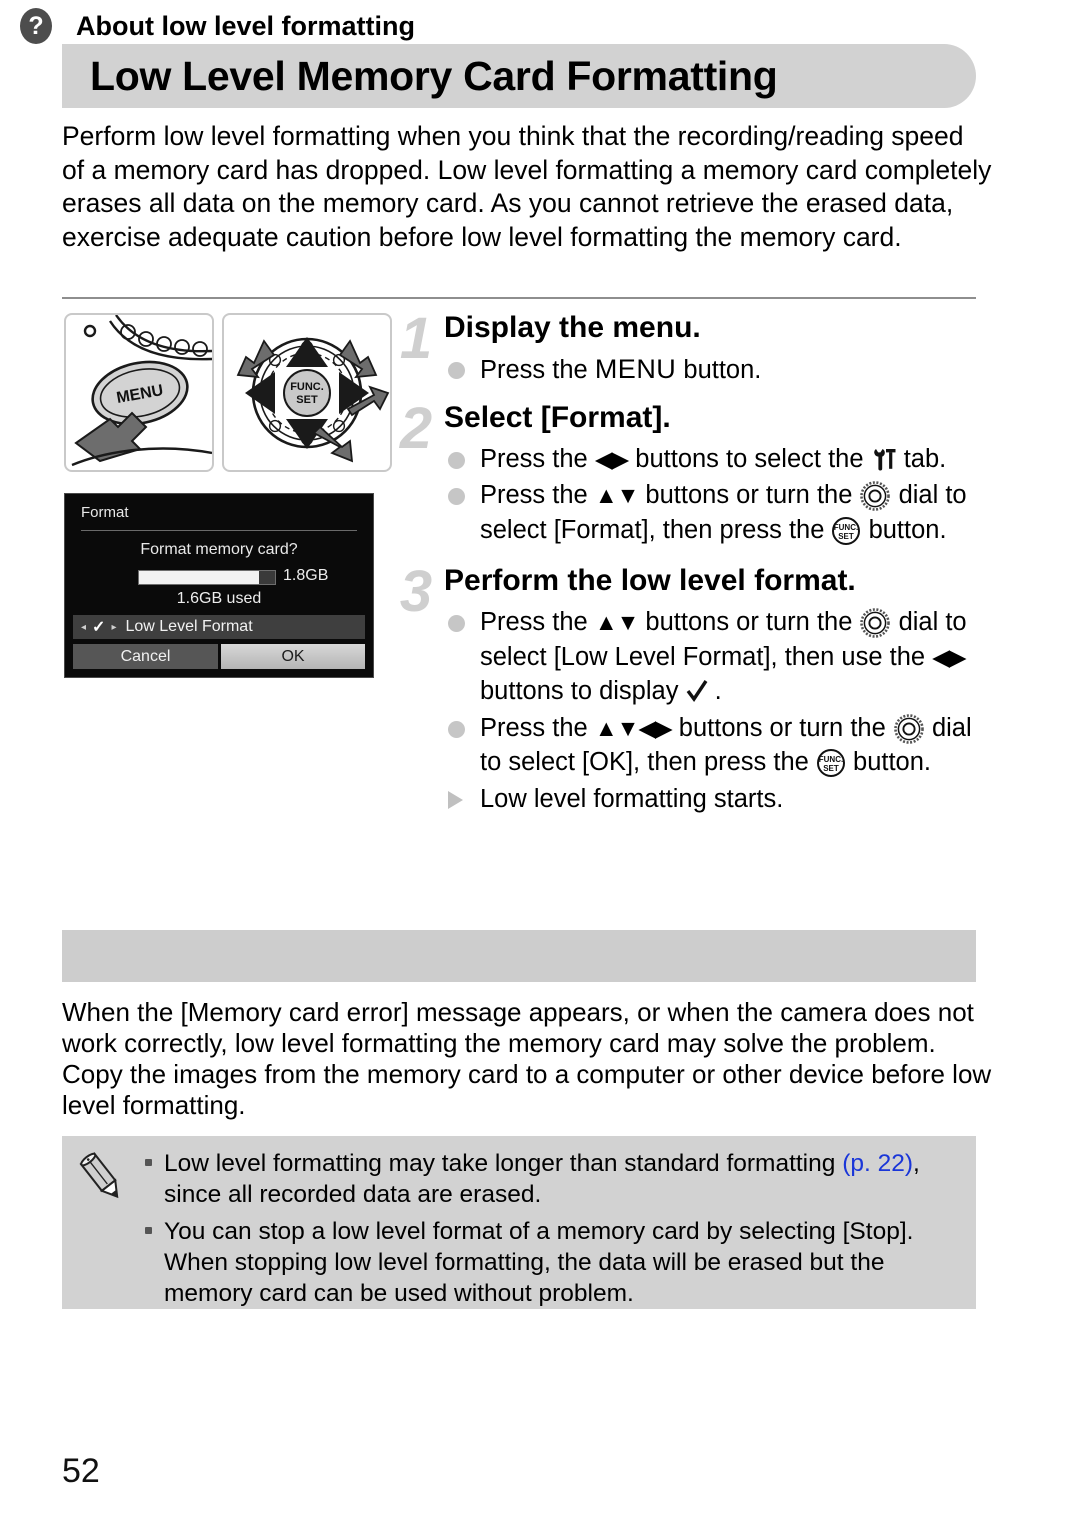 This screenshot has width=1080, height=1521. Describe the element at coordinates (306, 575) in the screenshot. I see `lcd-capacity-label: 1.8GB` at that location.